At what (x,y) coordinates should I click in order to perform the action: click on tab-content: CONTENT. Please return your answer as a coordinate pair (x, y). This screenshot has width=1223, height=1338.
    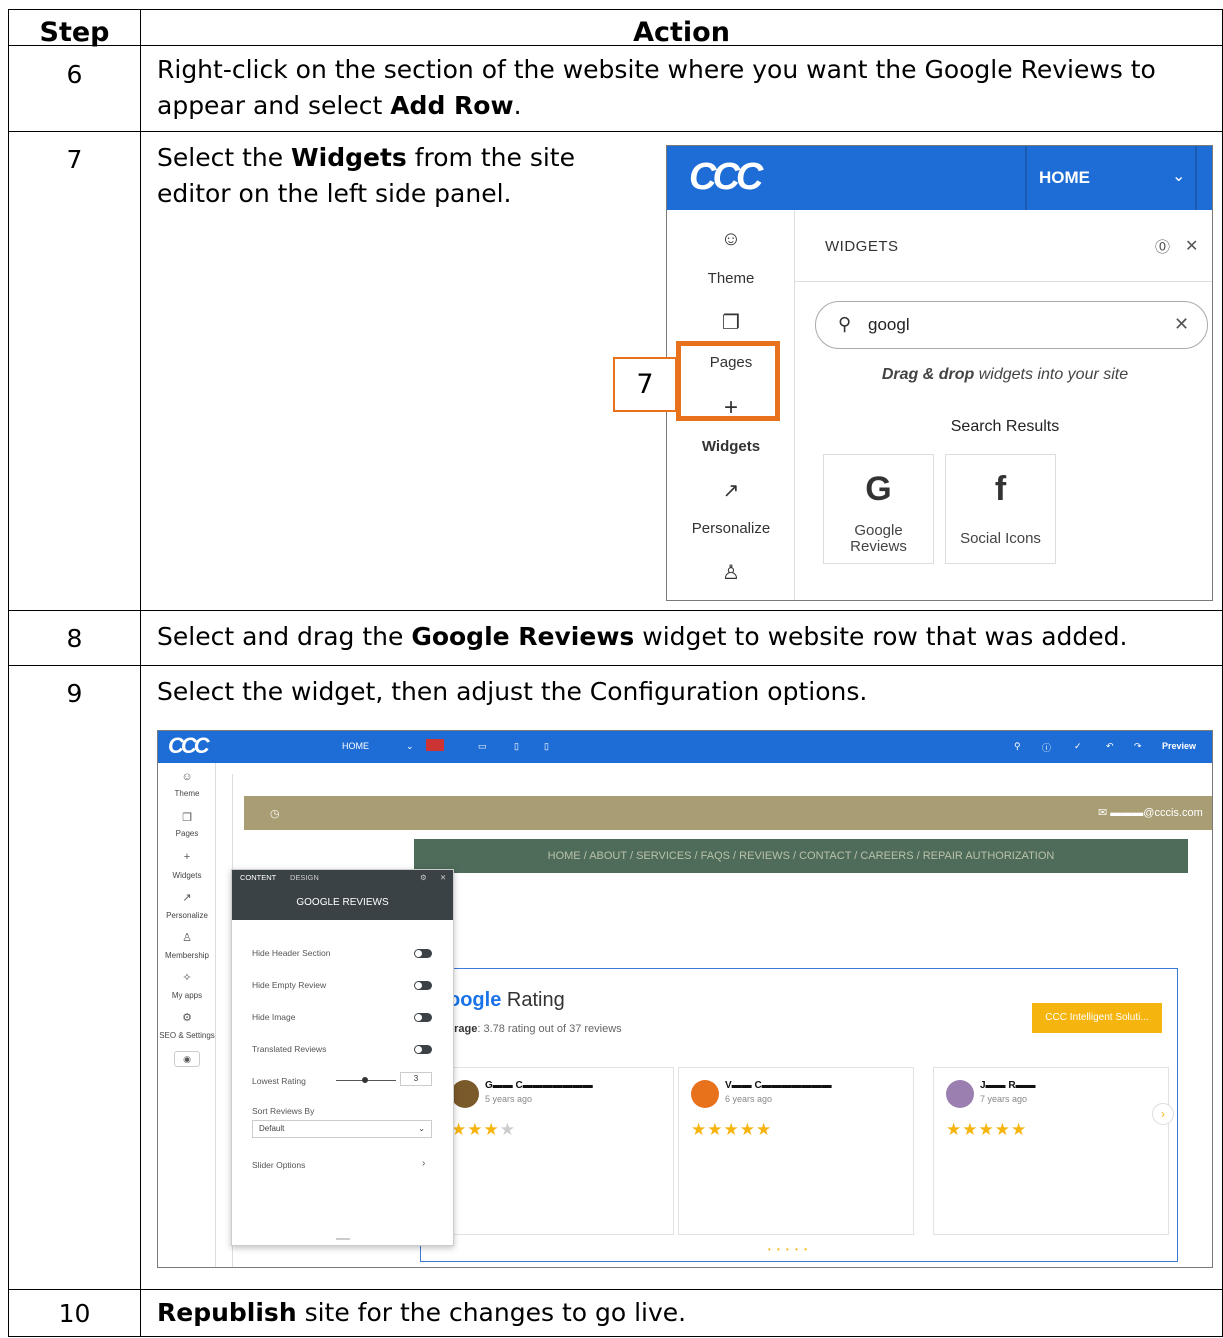
    Looking at the image, I should click on (258, 877).